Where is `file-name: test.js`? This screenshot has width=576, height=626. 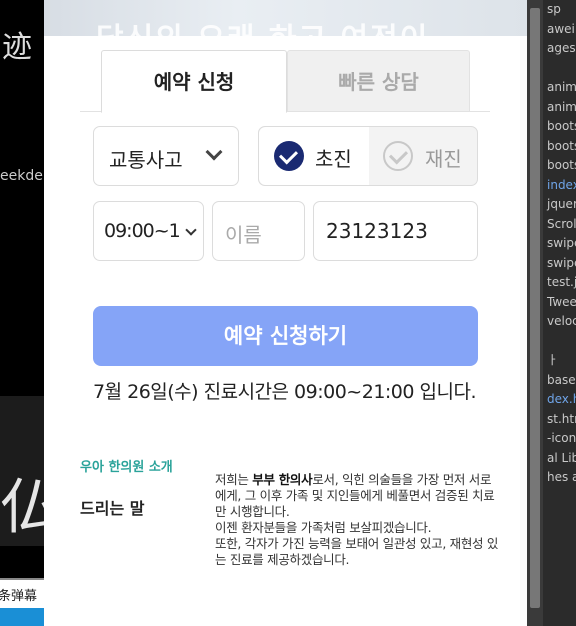 file-name: test.js is located at coordinates (561, 282).